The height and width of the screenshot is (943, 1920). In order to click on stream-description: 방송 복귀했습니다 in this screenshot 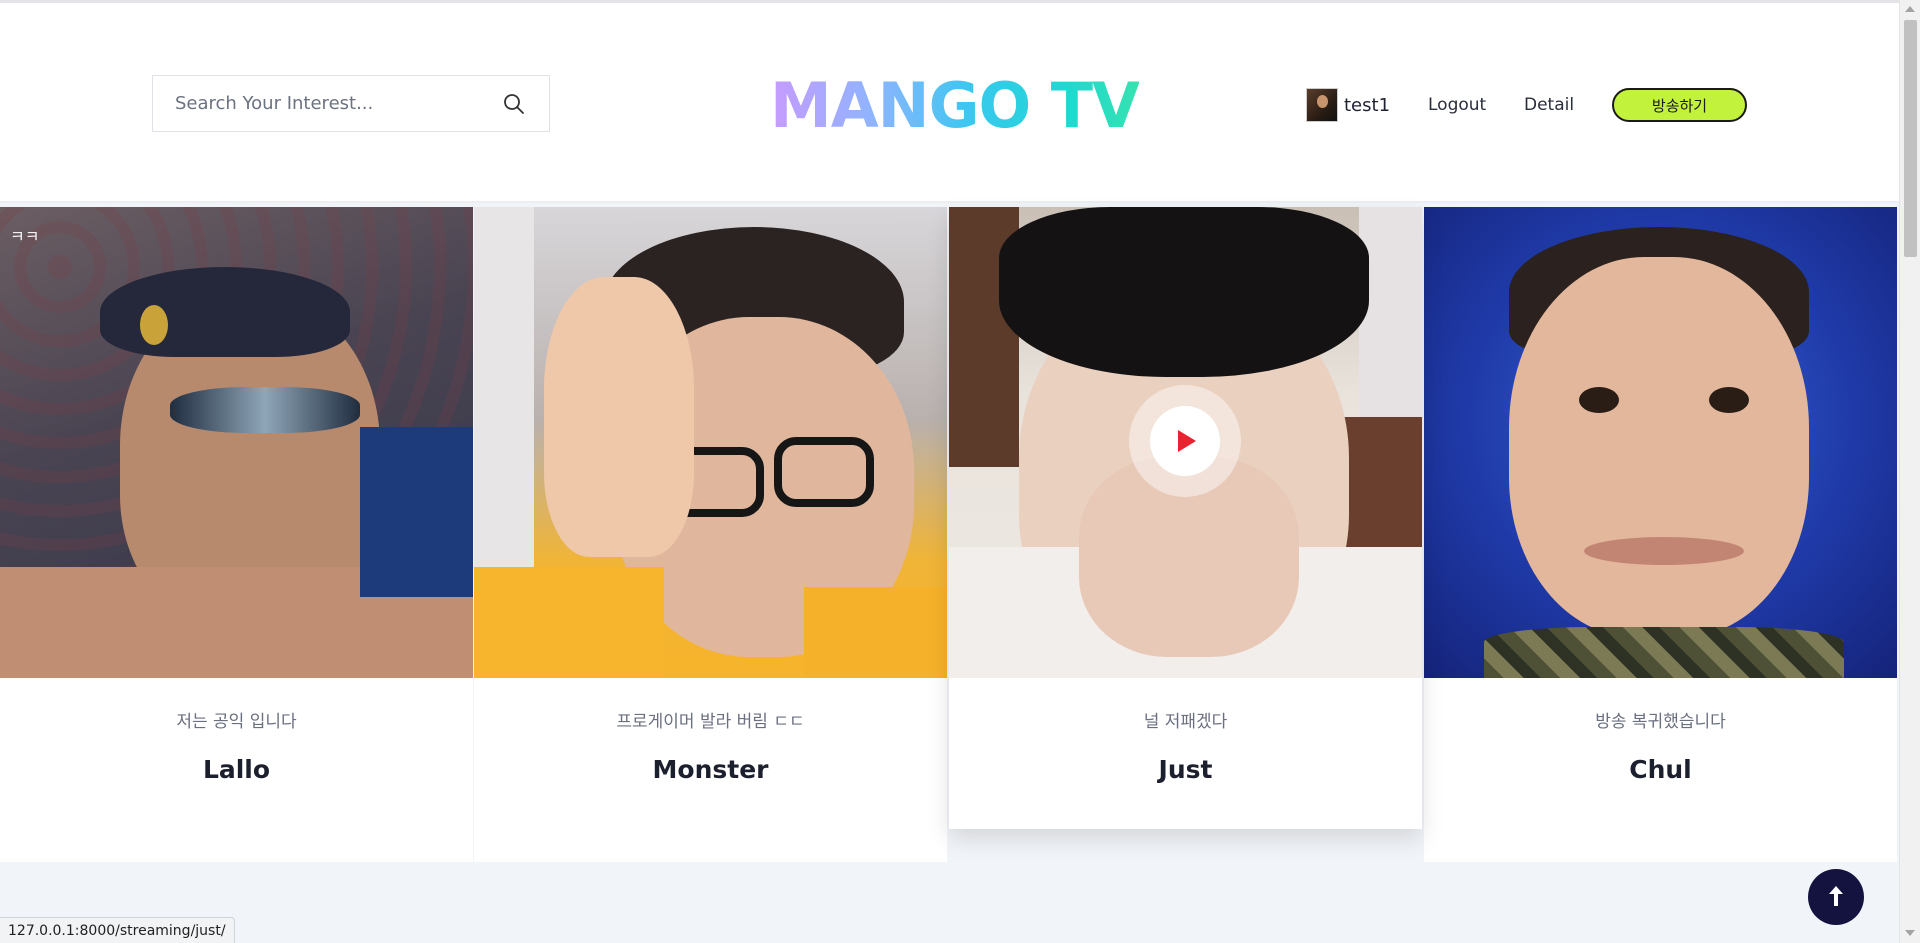, I will do `click(1660, 722)`.